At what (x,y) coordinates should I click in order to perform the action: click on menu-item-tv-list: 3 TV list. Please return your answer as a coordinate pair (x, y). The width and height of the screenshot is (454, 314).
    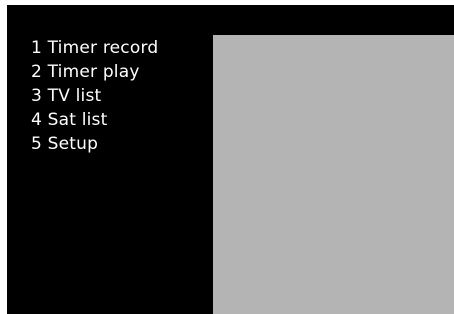
    Looking at the image, I should click on (94, 96).